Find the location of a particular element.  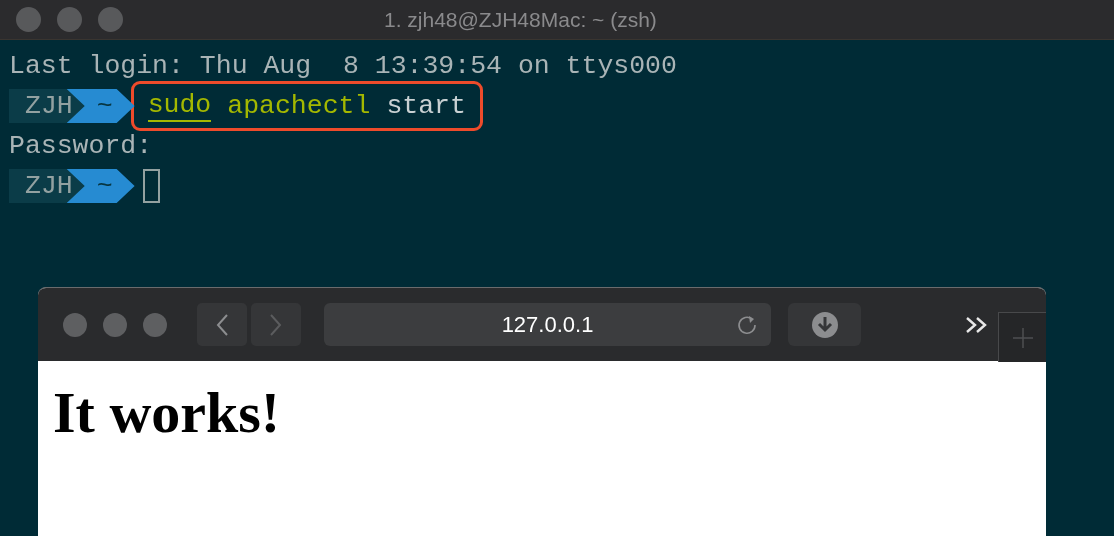

downloads-button is located at coordinates (824, 324).